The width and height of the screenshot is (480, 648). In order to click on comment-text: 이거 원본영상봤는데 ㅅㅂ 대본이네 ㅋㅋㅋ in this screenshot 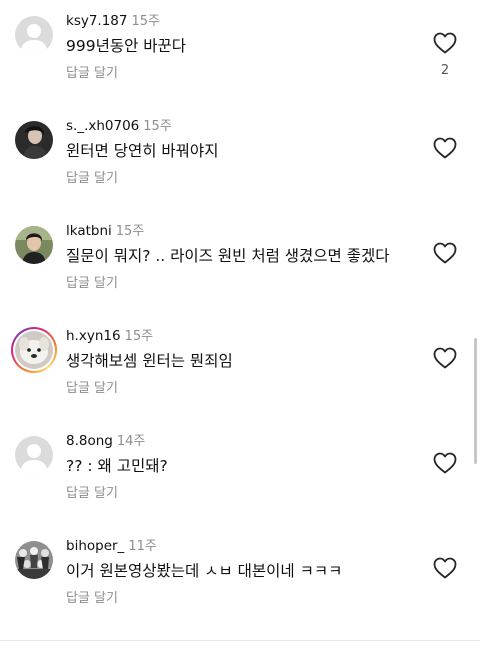, I will do `click(204, 571)`.